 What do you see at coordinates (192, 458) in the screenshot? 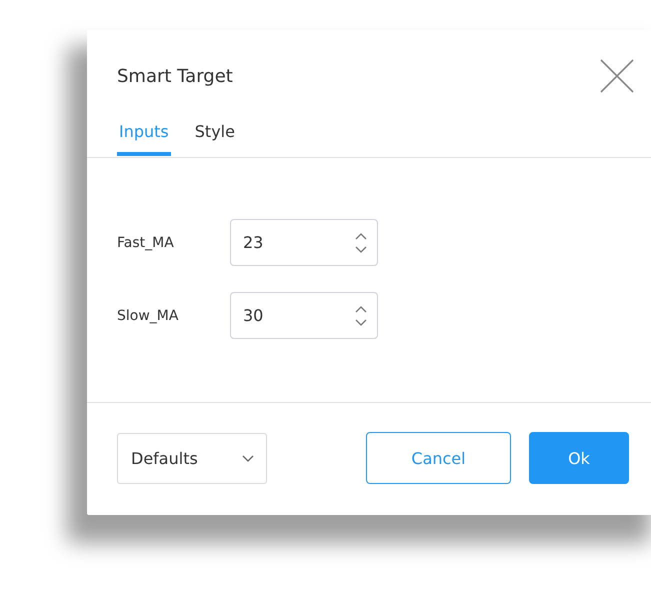
I see `defaults-dropdown: Defaults` at bounding box center [192, 458].